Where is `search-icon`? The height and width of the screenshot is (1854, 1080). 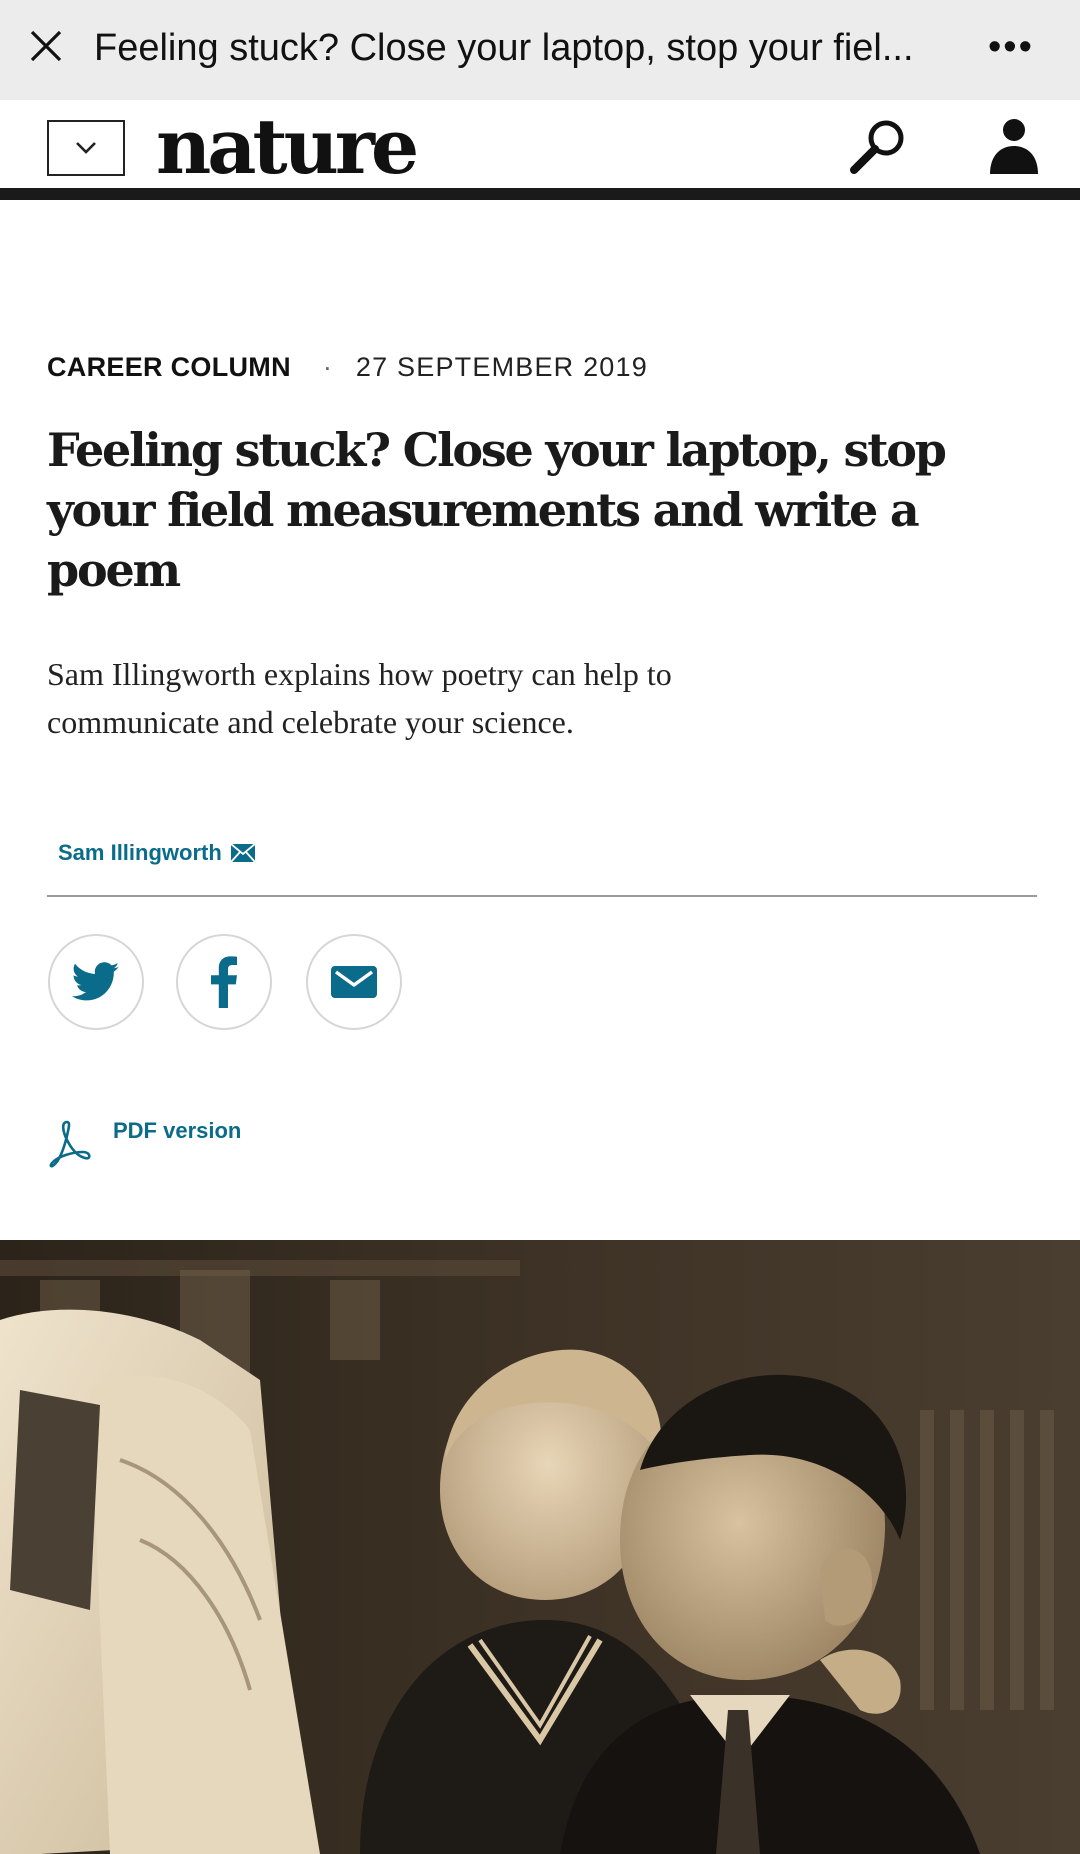 search-icon is located at coordinates (879, 147).